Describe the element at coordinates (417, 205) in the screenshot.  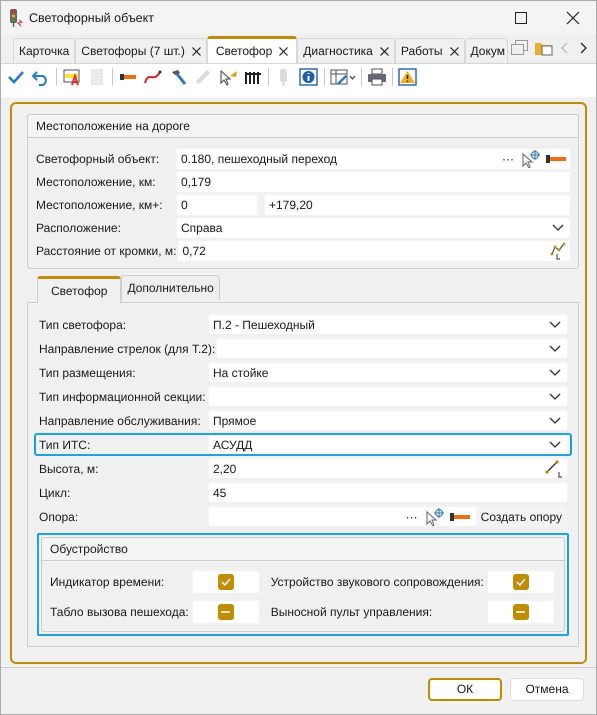
I see `input-field: +179,20` at that location.